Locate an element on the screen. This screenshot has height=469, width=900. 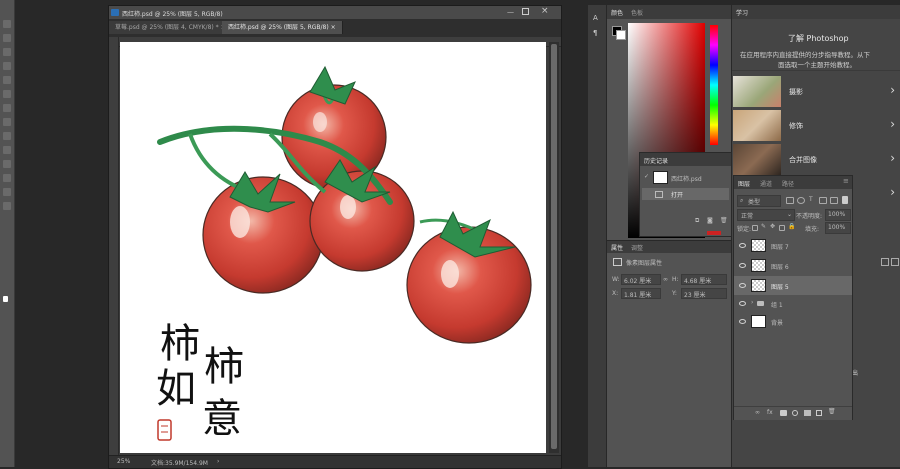
learn-card-retouch: 修饰 › is located at coordinates (816, 125).